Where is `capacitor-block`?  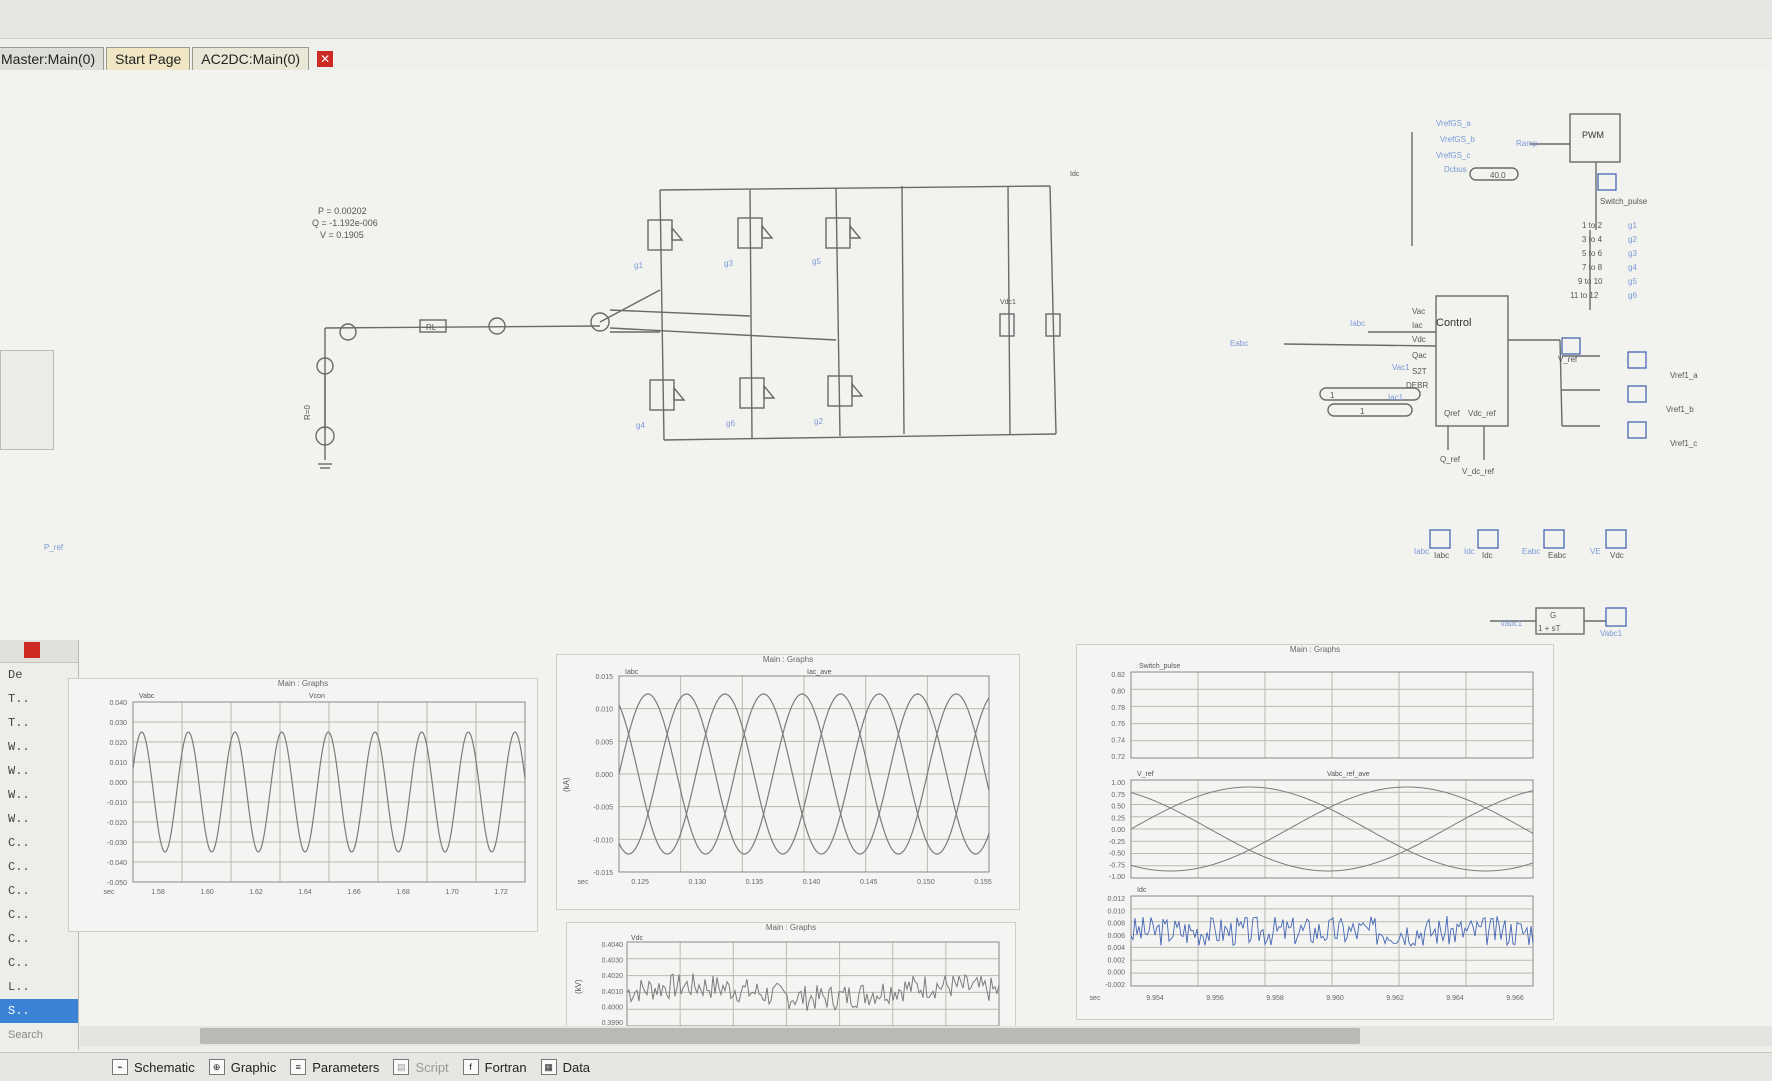
capacitor-block is located at coordinates (1007, 325).